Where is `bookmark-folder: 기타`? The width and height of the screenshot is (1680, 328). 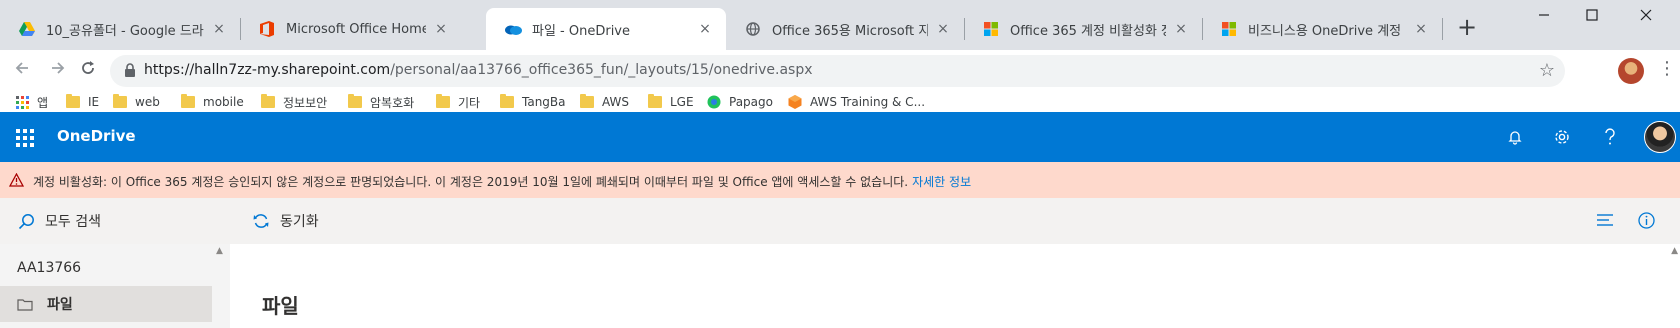
bookmark-folder: 기타 is located at coordinates (458, 102).